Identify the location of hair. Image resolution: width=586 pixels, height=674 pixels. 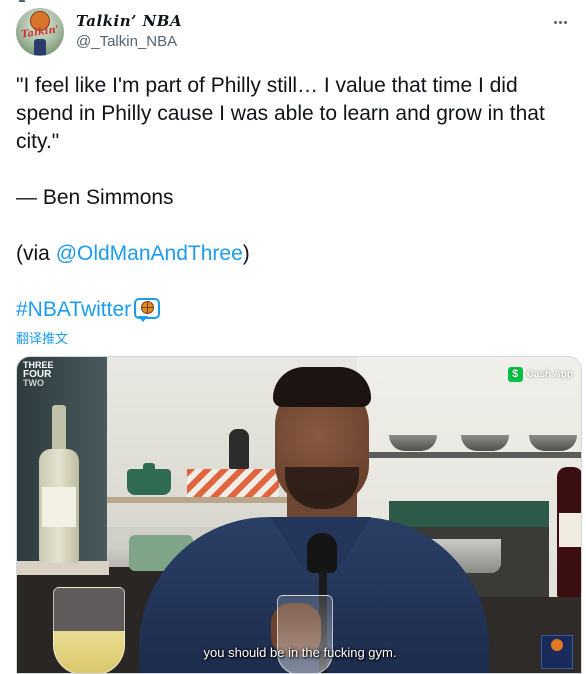
(322, 387).